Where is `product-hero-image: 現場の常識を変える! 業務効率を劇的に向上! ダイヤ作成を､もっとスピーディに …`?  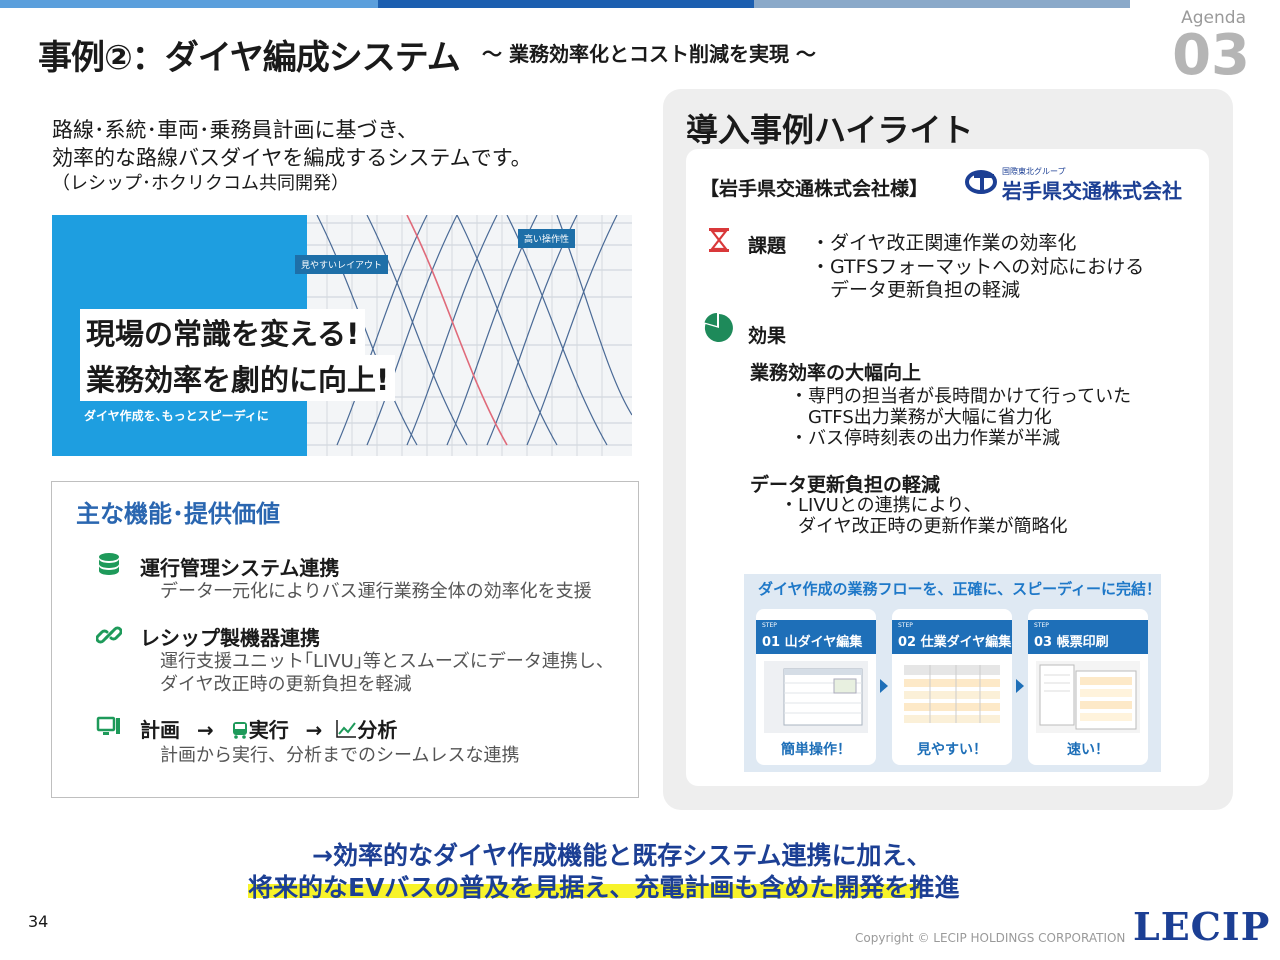
product-hero-image: 現場の常識を変える! 業務効率を劇的に向上! ダイヤ作成を､もっとスピーディに … is located at coordinates (342, 335).